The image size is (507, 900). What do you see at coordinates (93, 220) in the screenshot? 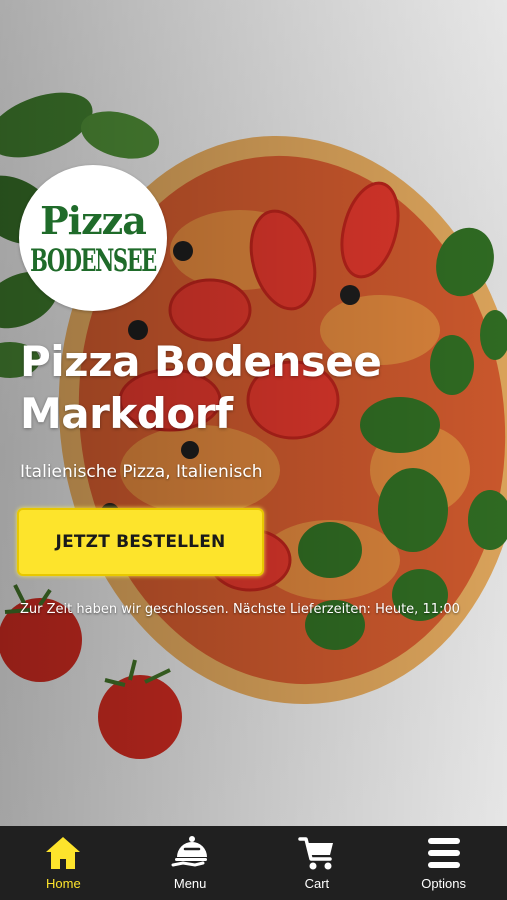
I see `logo-text-pizza: Pizza` at bounding box center [93, 220].